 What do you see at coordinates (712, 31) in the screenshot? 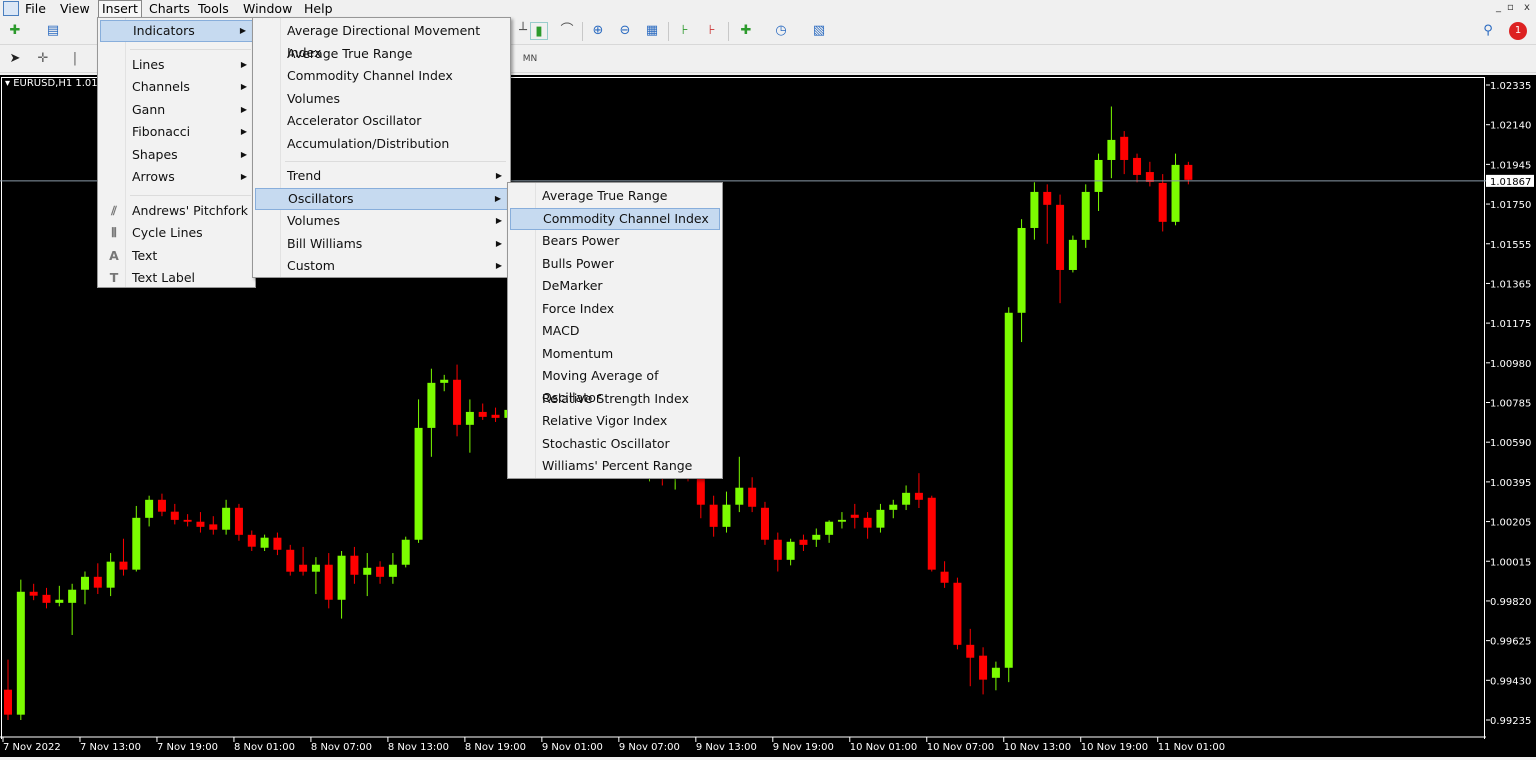
I see `autoscroll-icon: ⊦` at bounding box center [712, 31].